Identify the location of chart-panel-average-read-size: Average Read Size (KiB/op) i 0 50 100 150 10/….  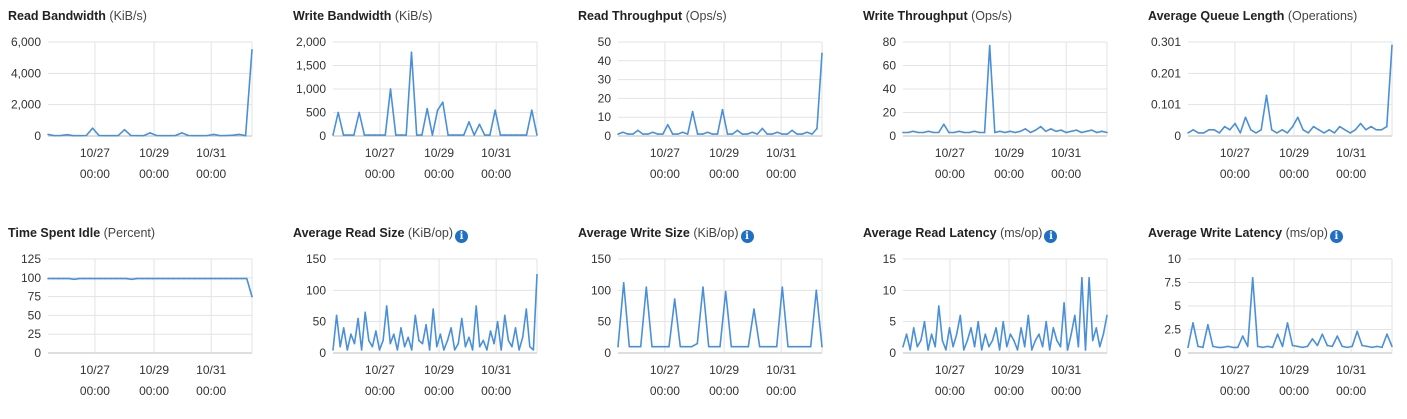
(420, 317).